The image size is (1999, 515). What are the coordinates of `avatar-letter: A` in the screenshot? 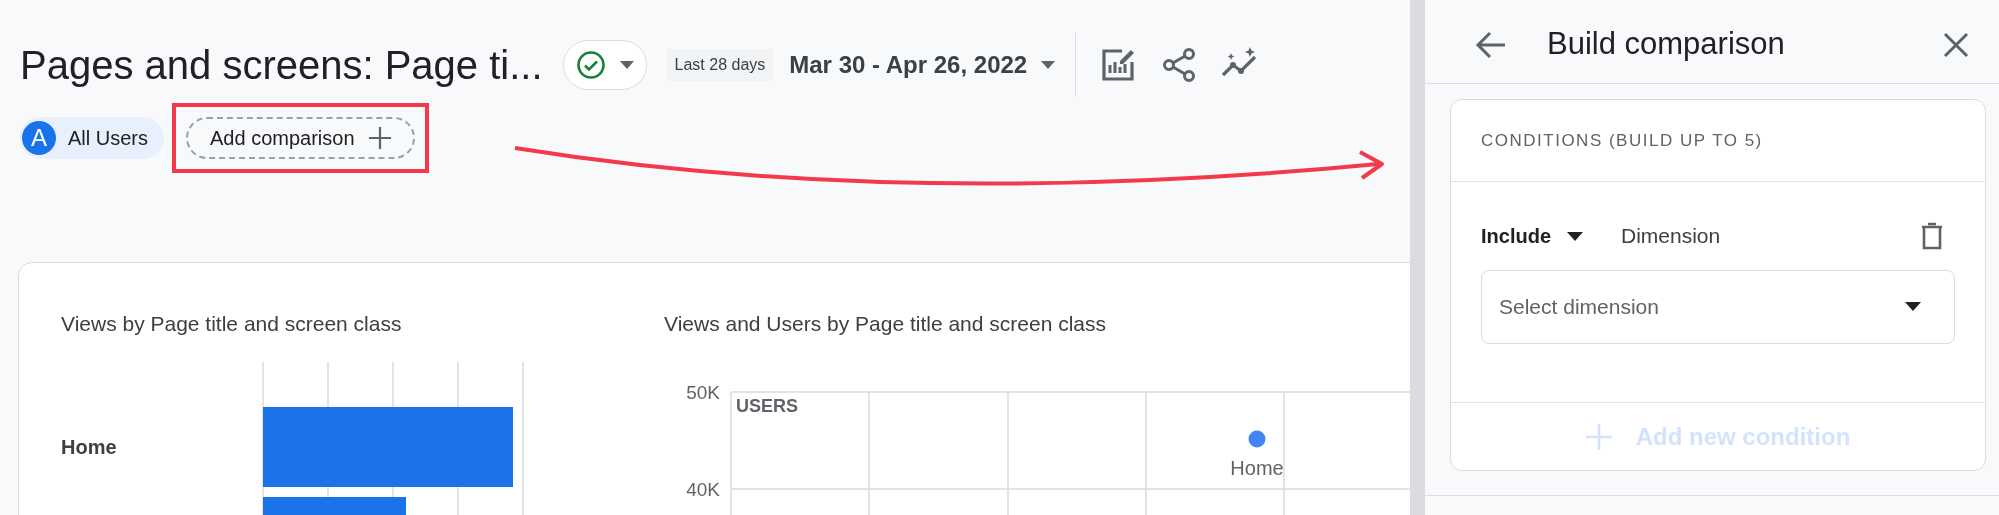 It's located at (39, 137).